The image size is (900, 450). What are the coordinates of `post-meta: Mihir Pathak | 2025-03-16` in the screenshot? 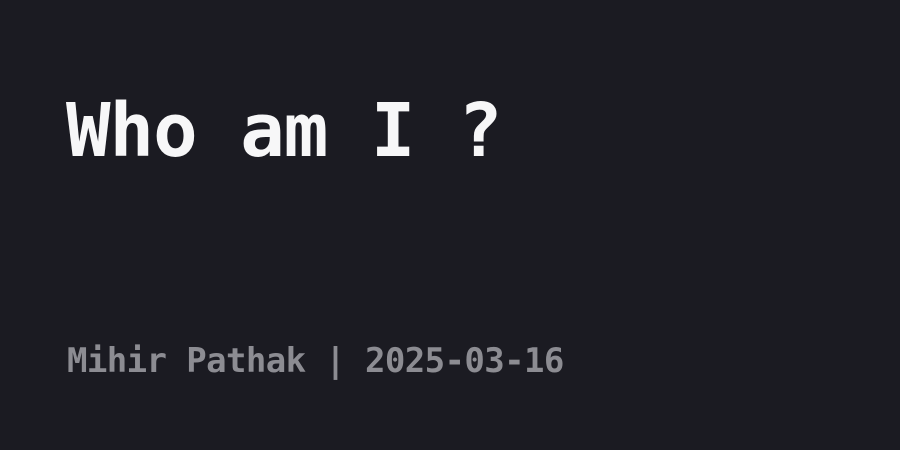 It's located at (315, 361).